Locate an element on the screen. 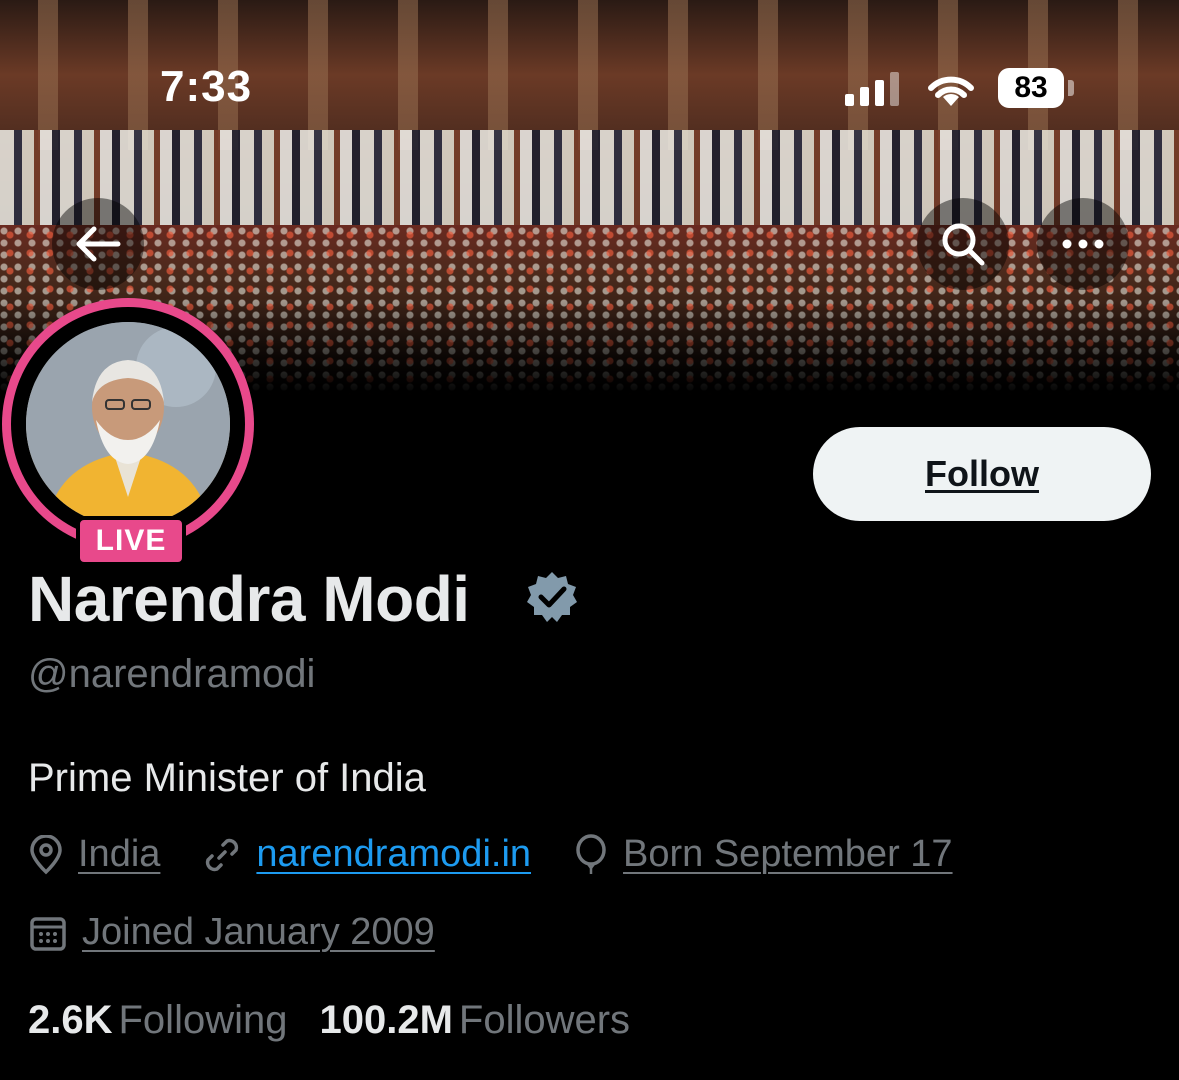 The height and width of the screenshot is (1080, 1179). more-horizontal-icon is located at coordinates (1083, 244).